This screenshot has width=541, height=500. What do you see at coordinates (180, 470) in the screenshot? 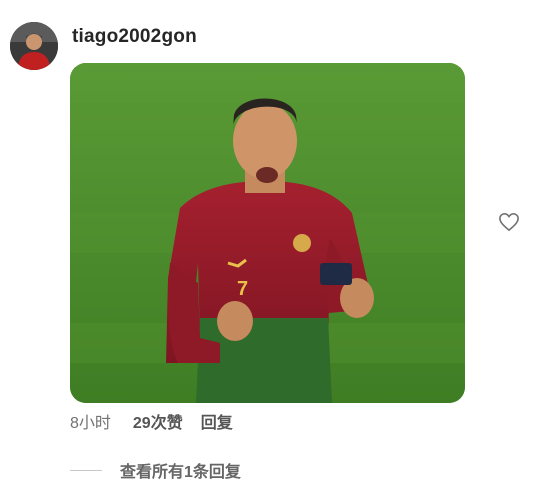
I see `view-replies-label: 查看所有1条回复` at bounding box center [180, 470].